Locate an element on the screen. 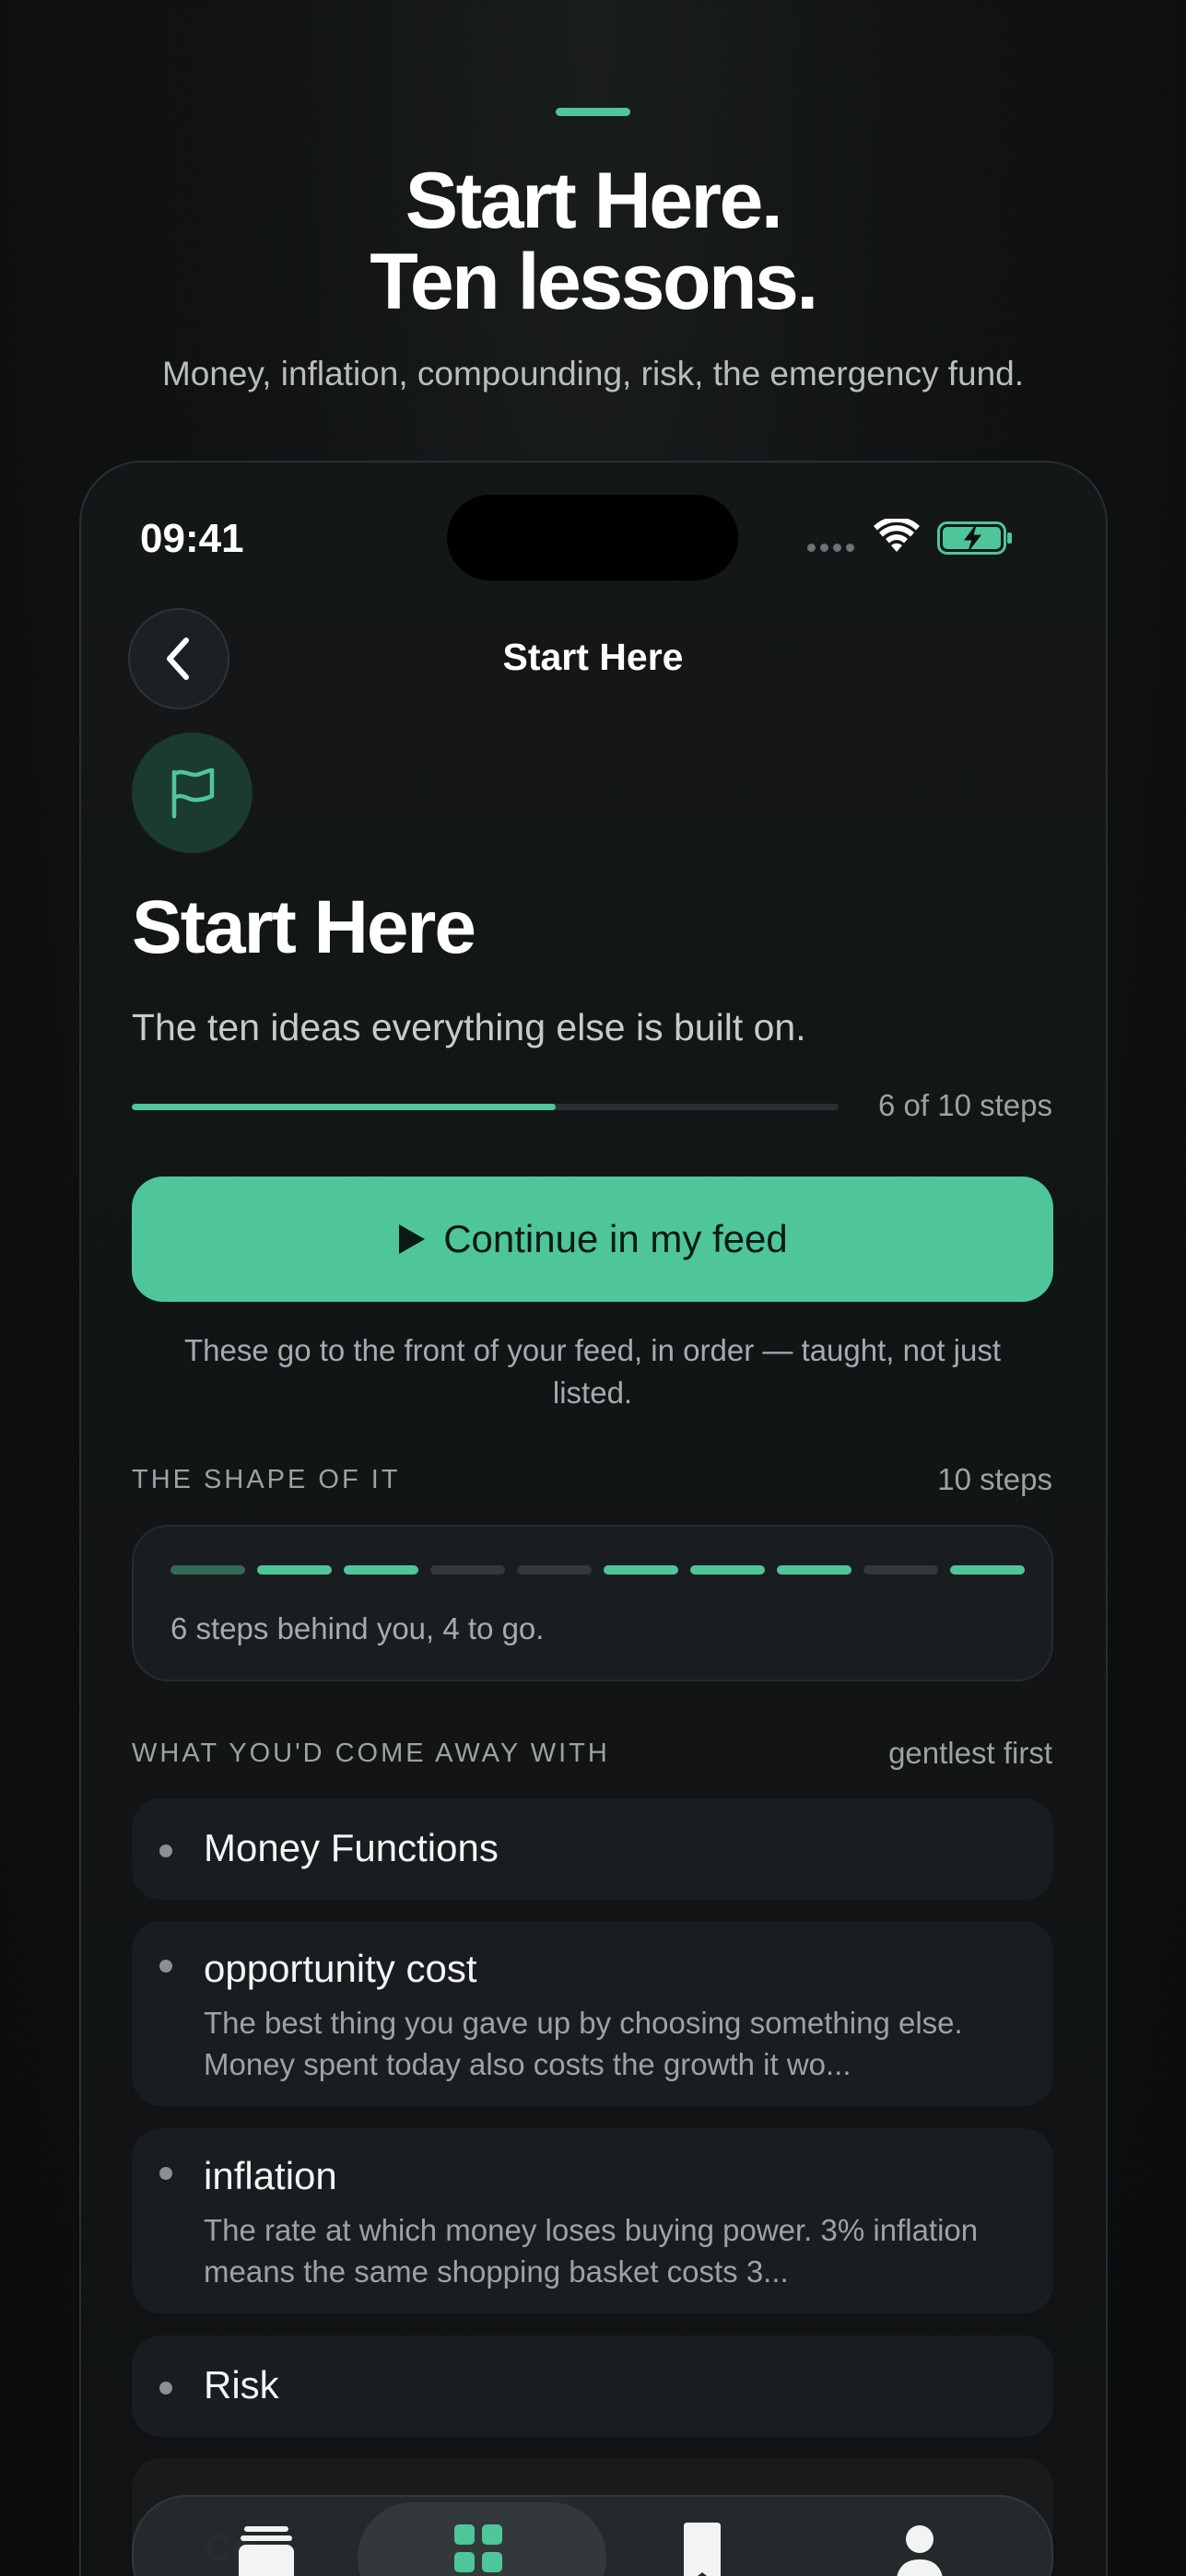 This screenshot has width=1186, height=2576. lesson-item: Money Functions is located at coordinates (592, 1849).